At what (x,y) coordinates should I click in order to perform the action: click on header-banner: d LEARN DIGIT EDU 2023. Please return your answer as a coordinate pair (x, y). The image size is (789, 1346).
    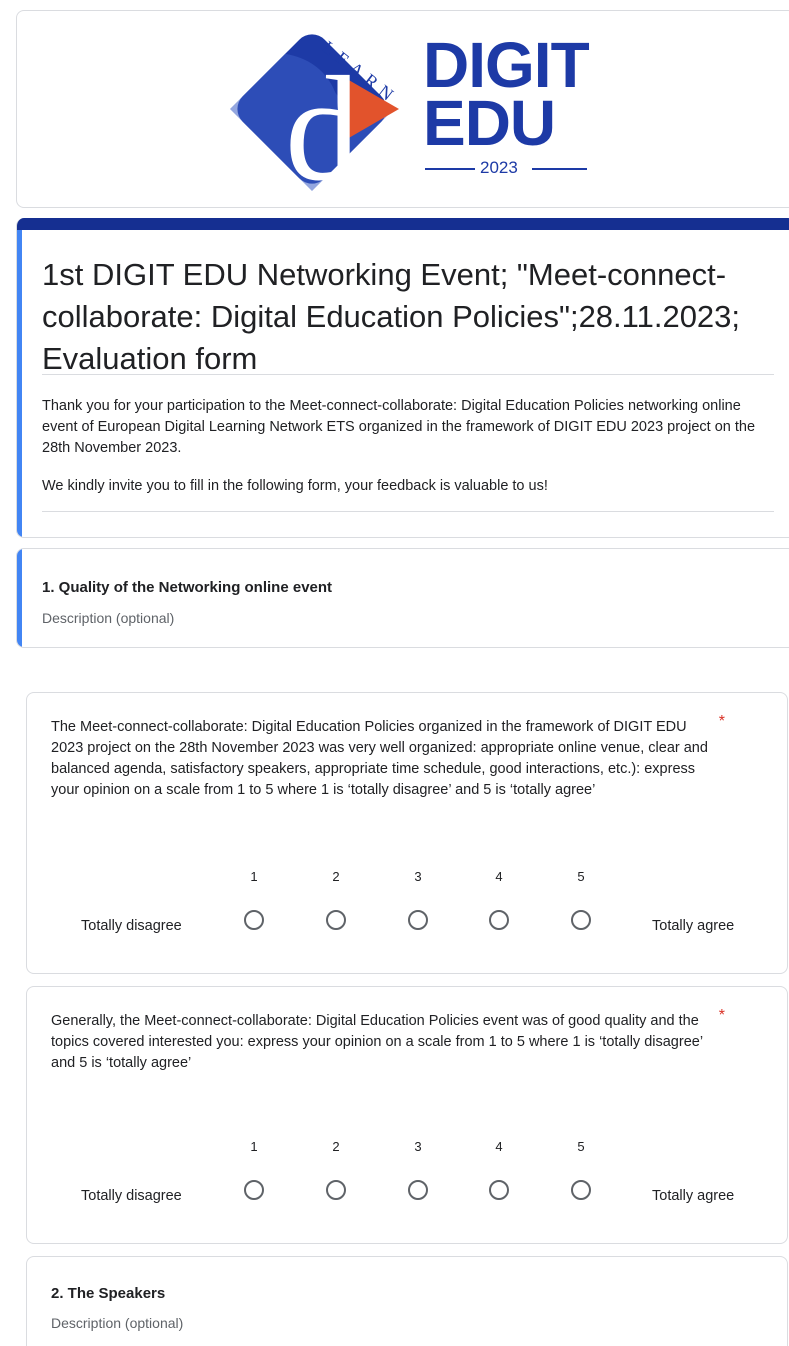
    Looking at the image, I should click on (402, 111).